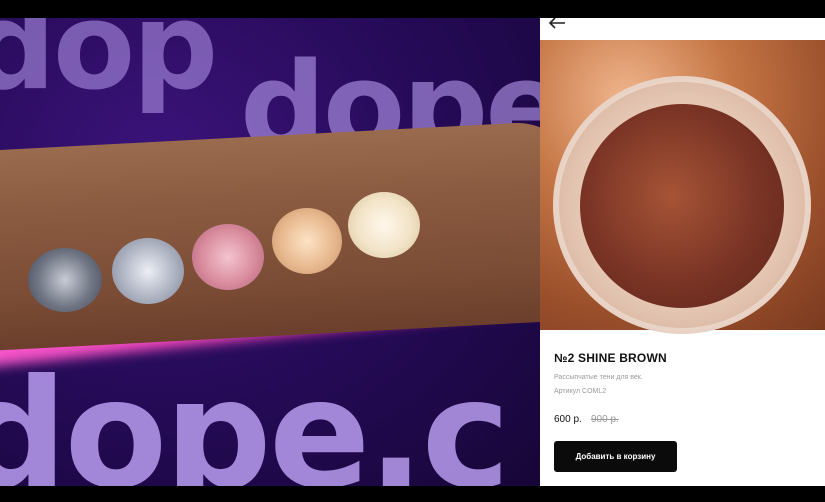  I want to click on glitter-swatch-silver, so click(148, 271).